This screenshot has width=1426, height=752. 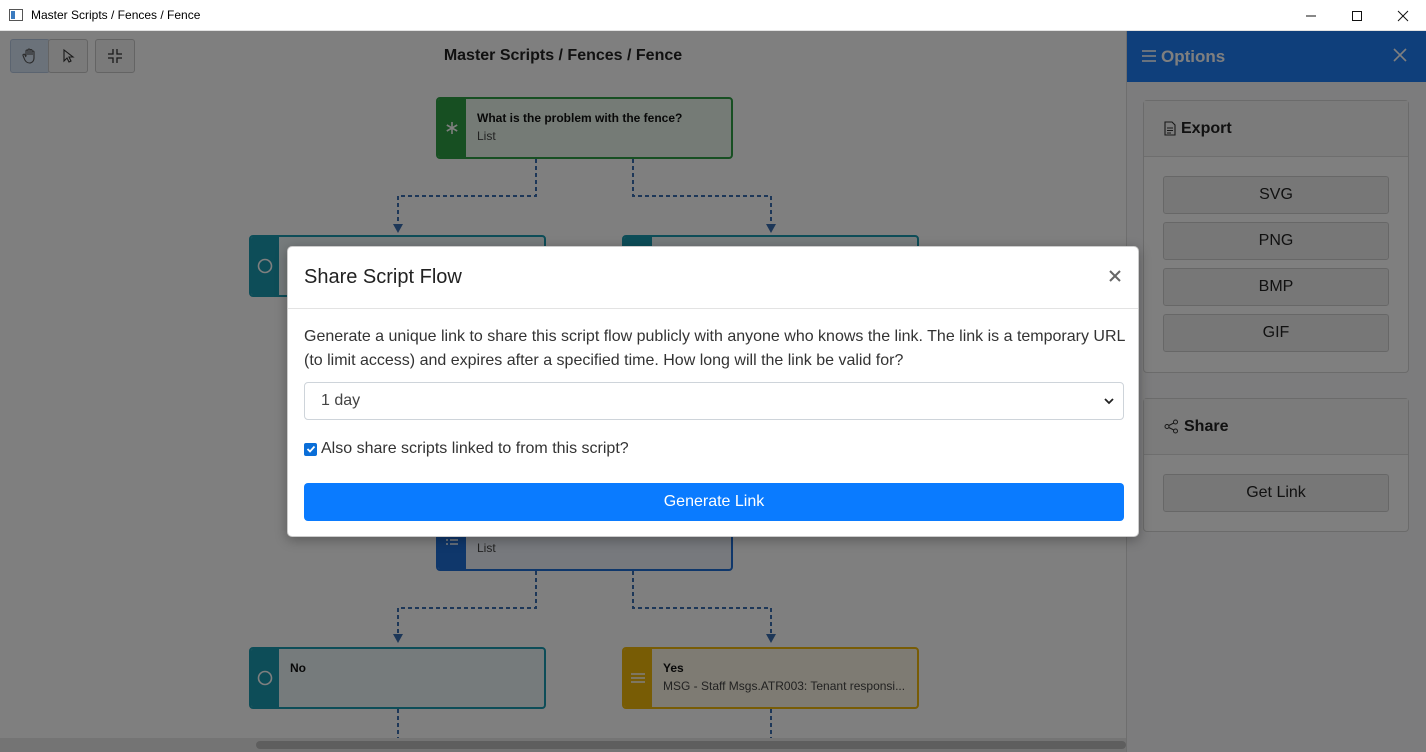 I want to click on window-titlebar: Master Scripts / Fences / Fence, so click(x=713, y=15).